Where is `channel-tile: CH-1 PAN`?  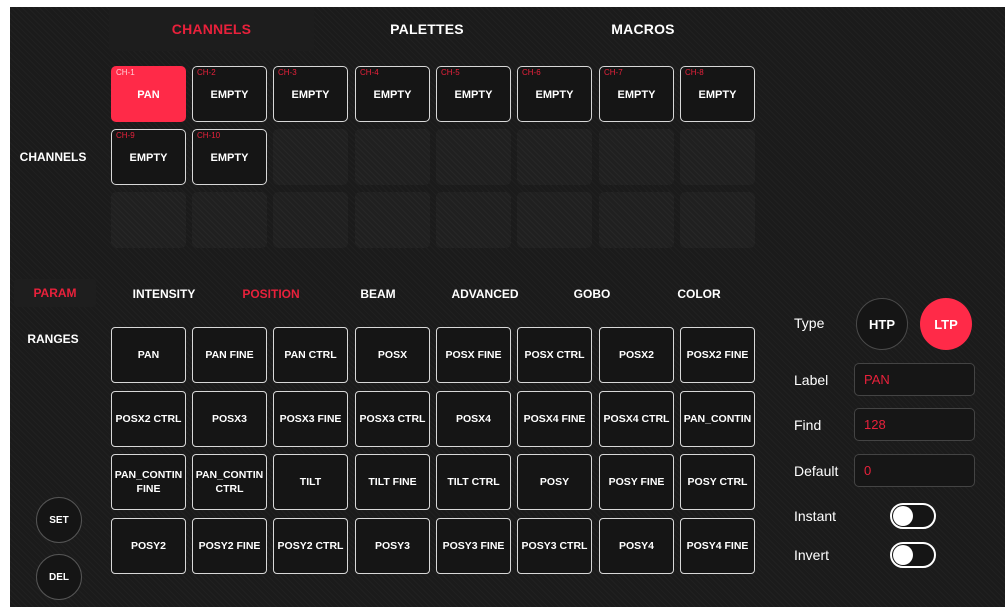 channel-tile: CH-1 PAN is located at coordinates (148, 94).